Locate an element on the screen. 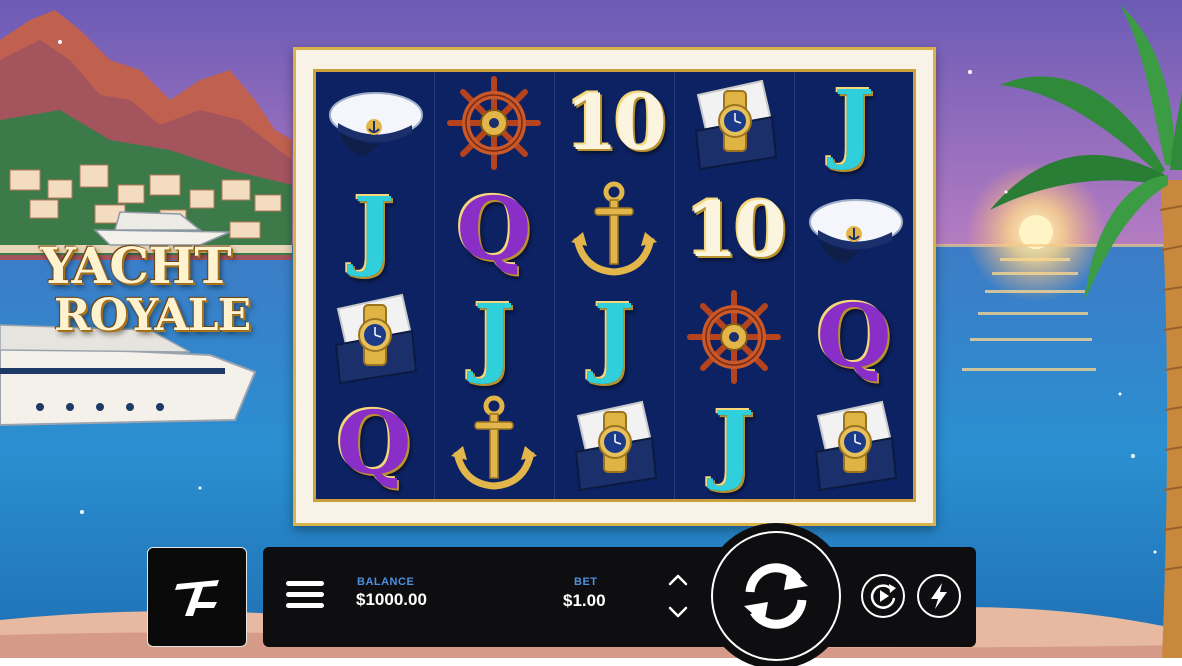 The height and width of the screenshot is (666, 1182). bet-value: $1.00 is located at coordinates (584, 600).